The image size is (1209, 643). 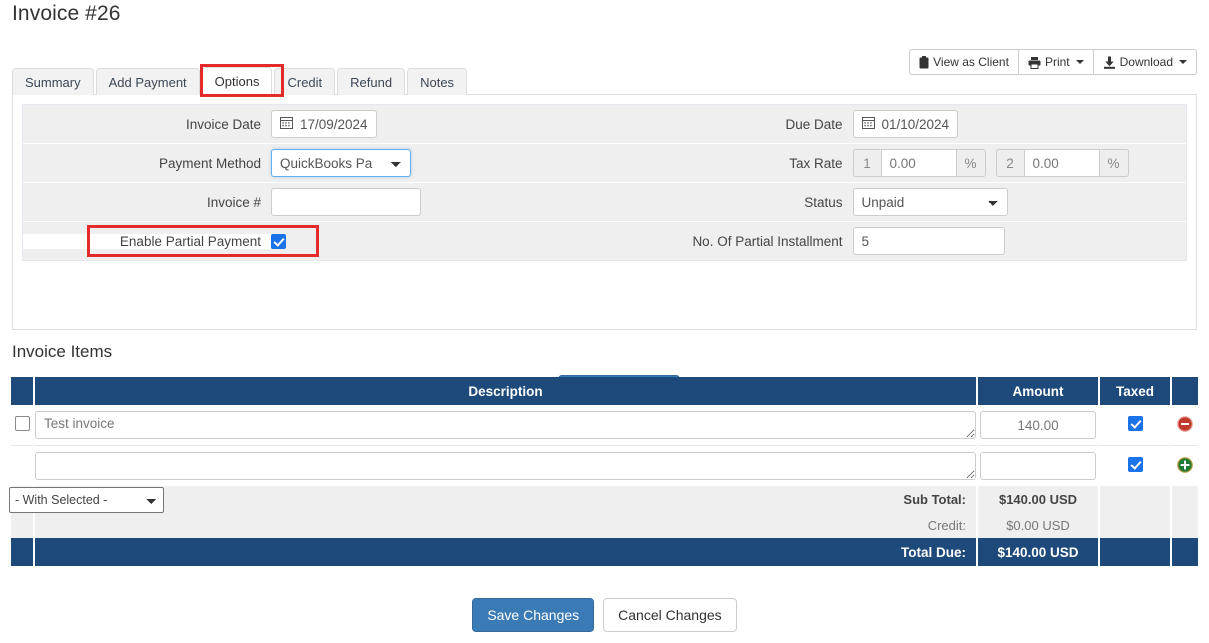 What do you see at coordinates (334, 124) in the screenshot?
I see `invoice-date-value: 17/09/2024` at bounding box center [334, 124].